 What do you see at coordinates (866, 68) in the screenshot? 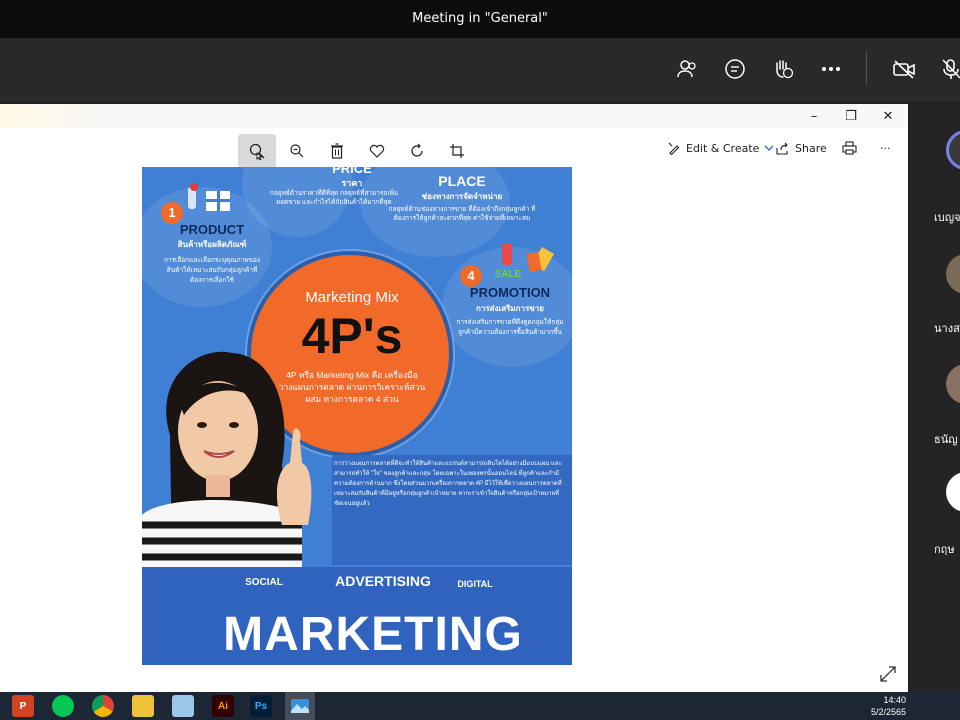
I see `toolbar-divider` at bounding box center [866, 68].